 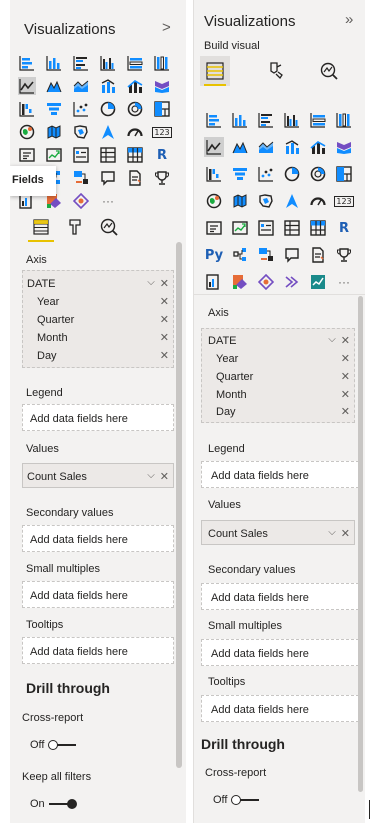 I want to click on key-influencers-icon, so click(x=240, y=255).